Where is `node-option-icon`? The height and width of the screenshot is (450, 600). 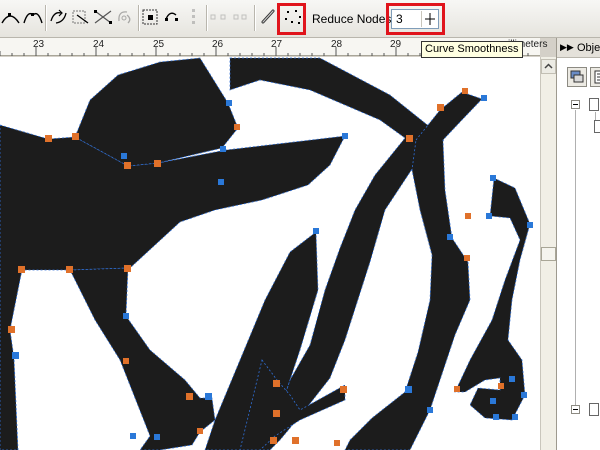 node-option-icon is located at coordinates (240, 17).